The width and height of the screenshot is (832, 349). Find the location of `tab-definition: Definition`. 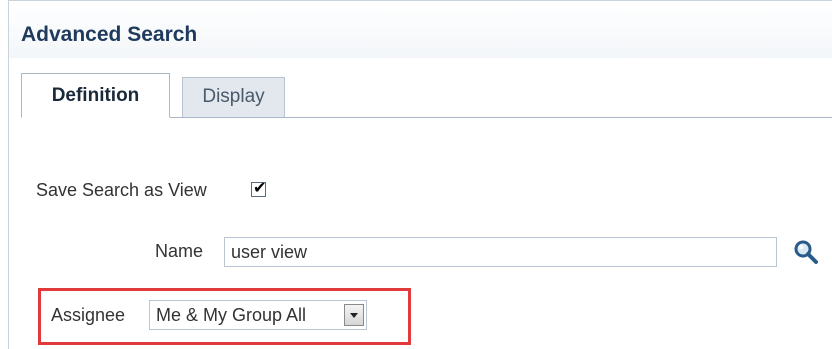

tab-definition: Definition is located at coordinates (95, 95).